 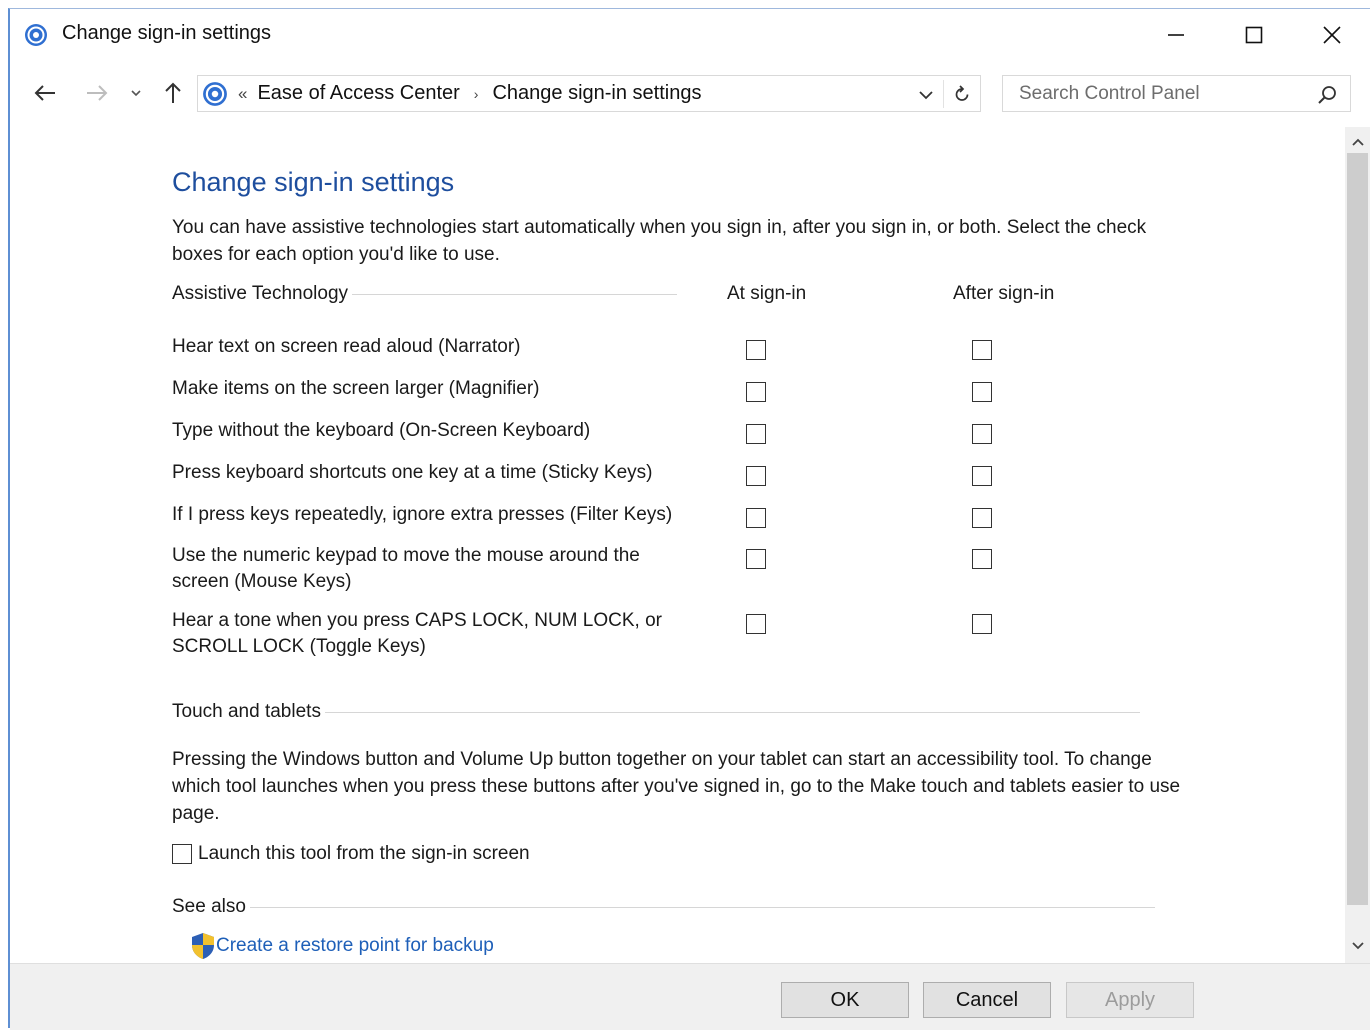 What do you see at coordinates (209, 906) in the screenshot?
I see `see-also-label: See also` at bounding box center [209, 906].